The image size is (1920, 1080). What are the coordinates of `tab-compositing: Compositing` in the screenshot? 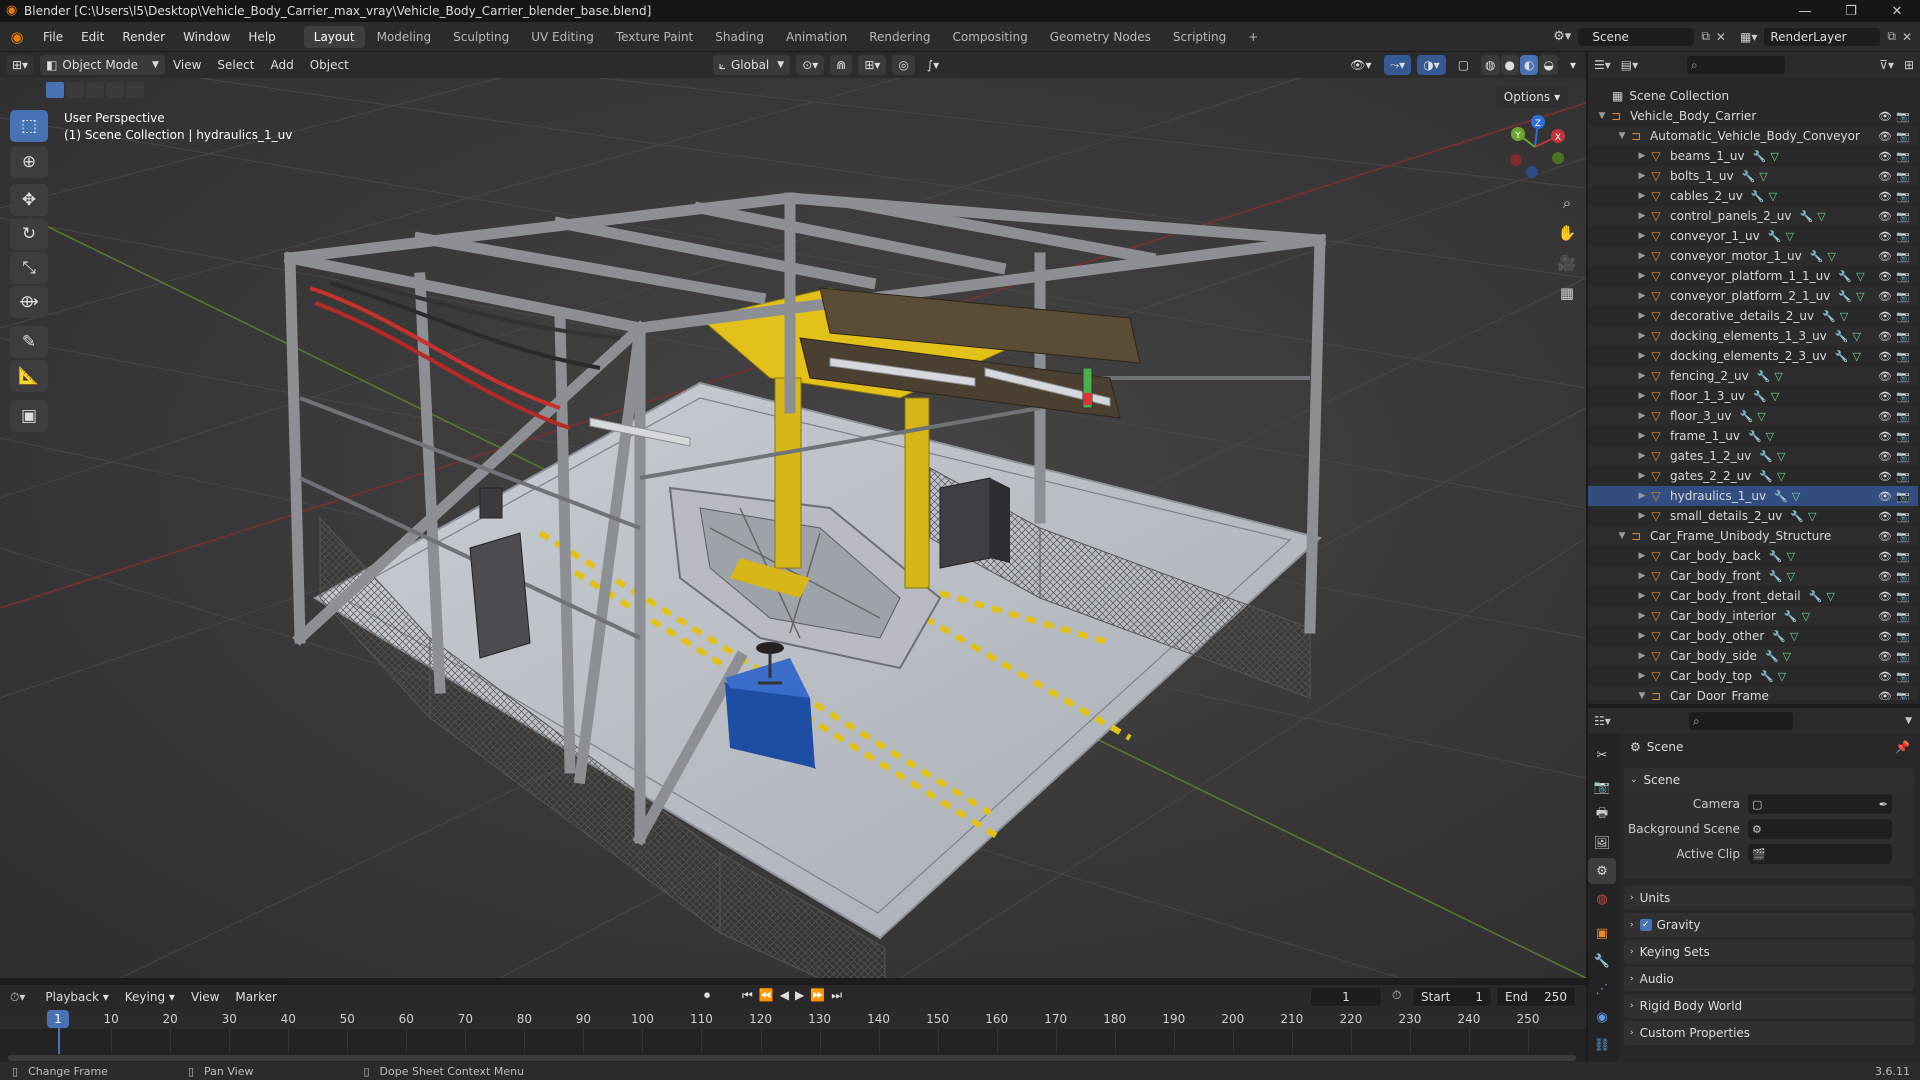 It's located at (989, 37).